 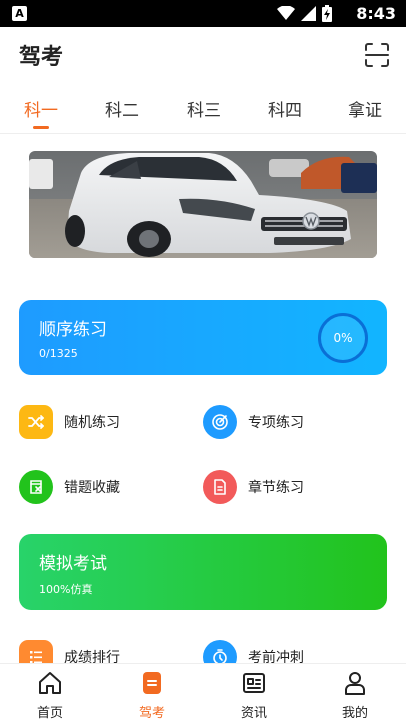 What do you see at coordinates (203, 13) in the screenshot?
I see `status-bar: A 8:43` at bounding box center [203, 13].